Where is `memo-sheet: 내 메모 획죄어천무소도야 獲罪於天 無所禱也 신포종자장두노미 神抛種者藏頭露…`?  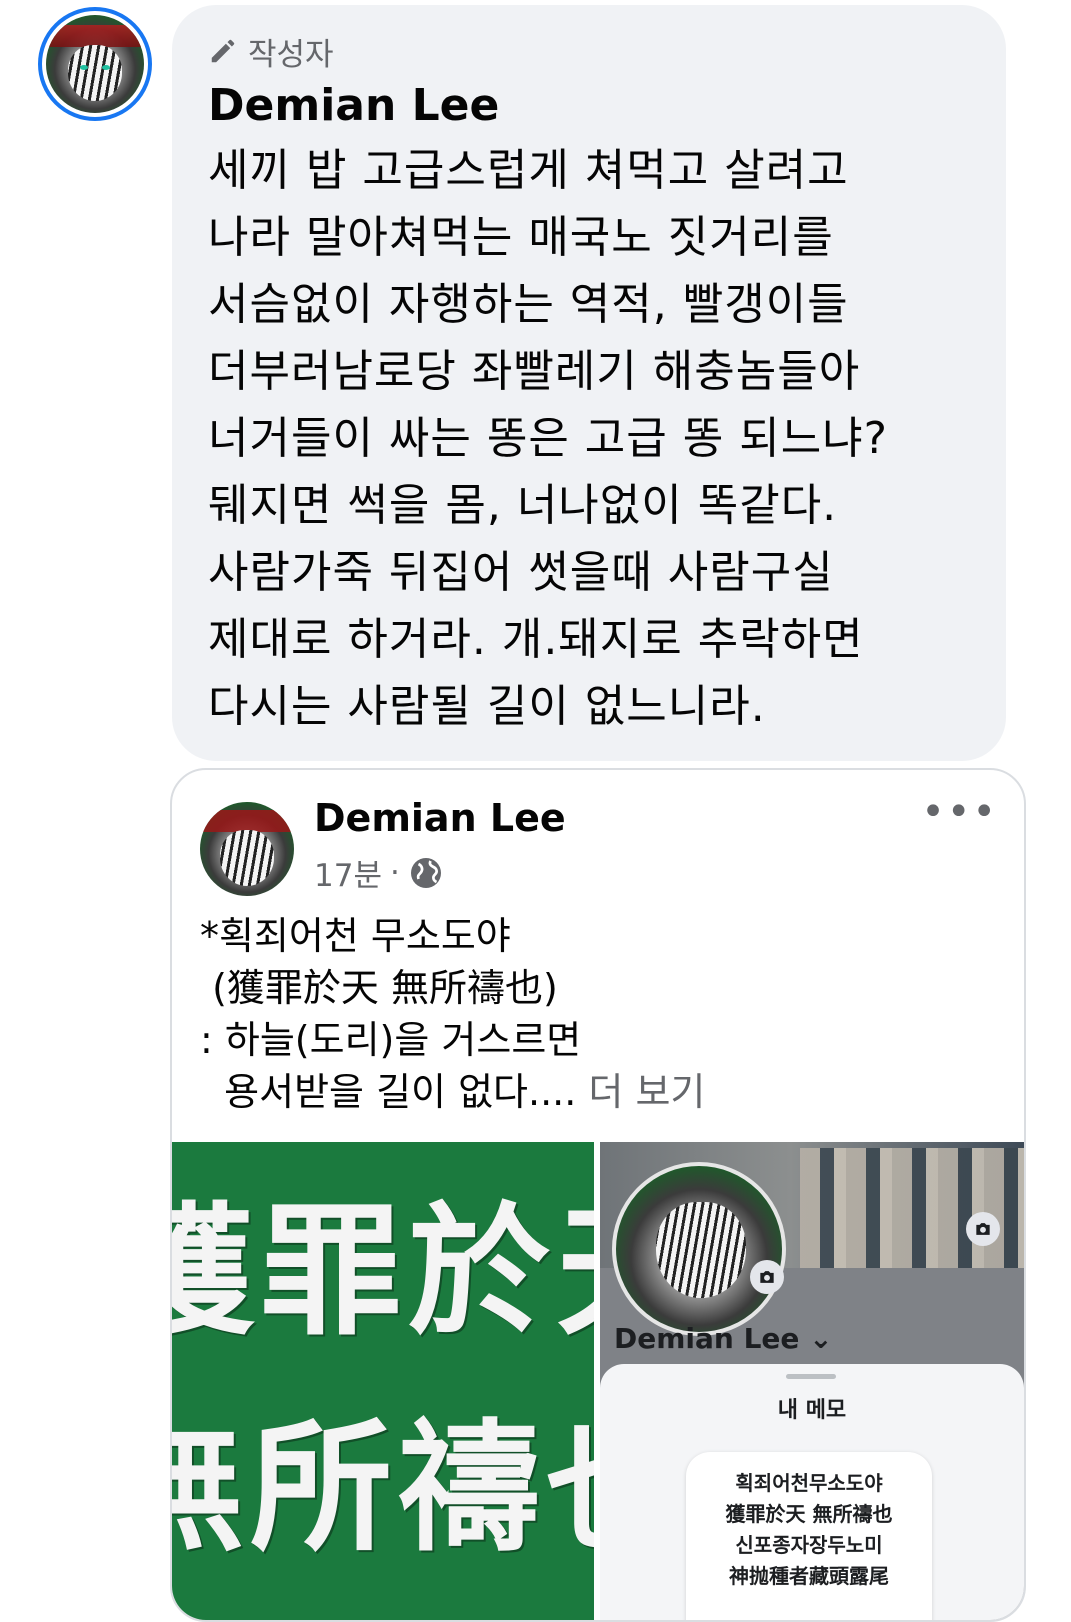
memo-sheet: 내 메모 획죄어천무소도야 獲罪於天 無所禱也 신포종자장두노미 神抛種者藏頭露… is located at coordinates (812, 1492).